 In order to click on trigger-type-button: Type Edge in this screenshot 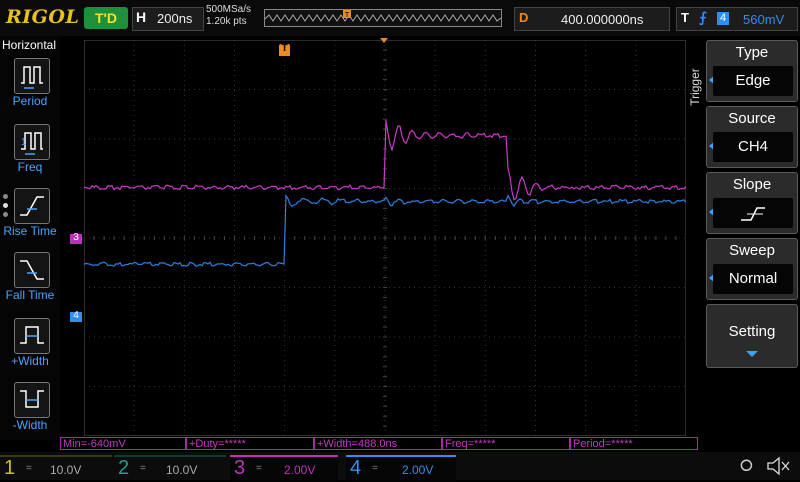, I will do `click(752, 71)`.